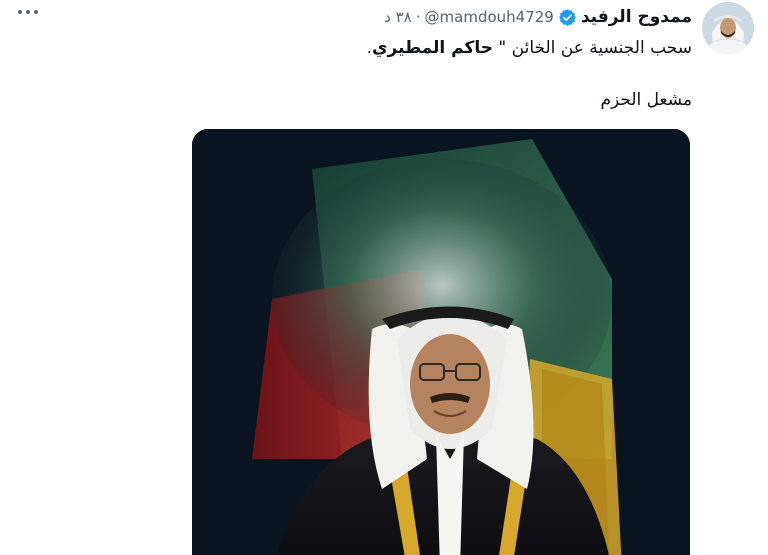 The width and height of the screenshot is (768, 555). I want to click on tweet-text-prefix: سحب الجنسية عن الخائن ", so click(592, 48).